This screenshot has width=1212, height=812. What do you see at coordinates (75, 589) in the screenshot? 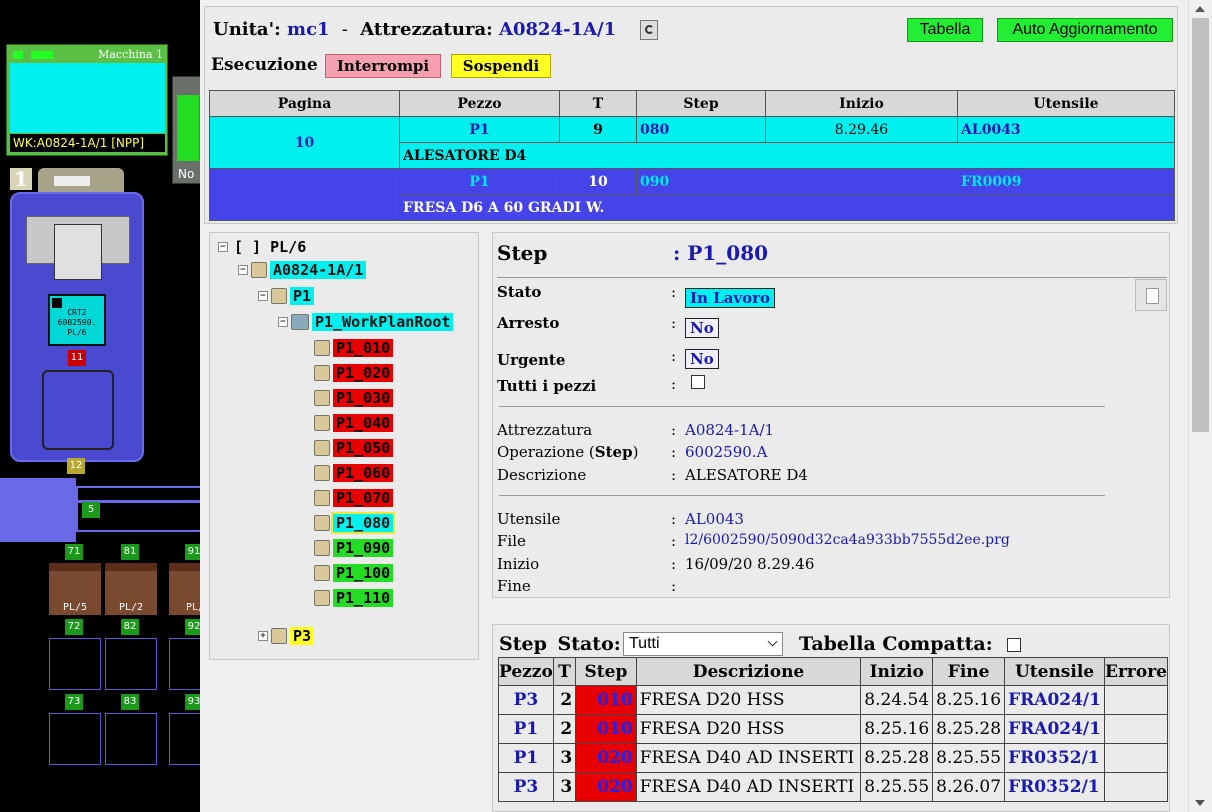
I see `pallet-slot: PL/5` at bounding box center [75, 589].